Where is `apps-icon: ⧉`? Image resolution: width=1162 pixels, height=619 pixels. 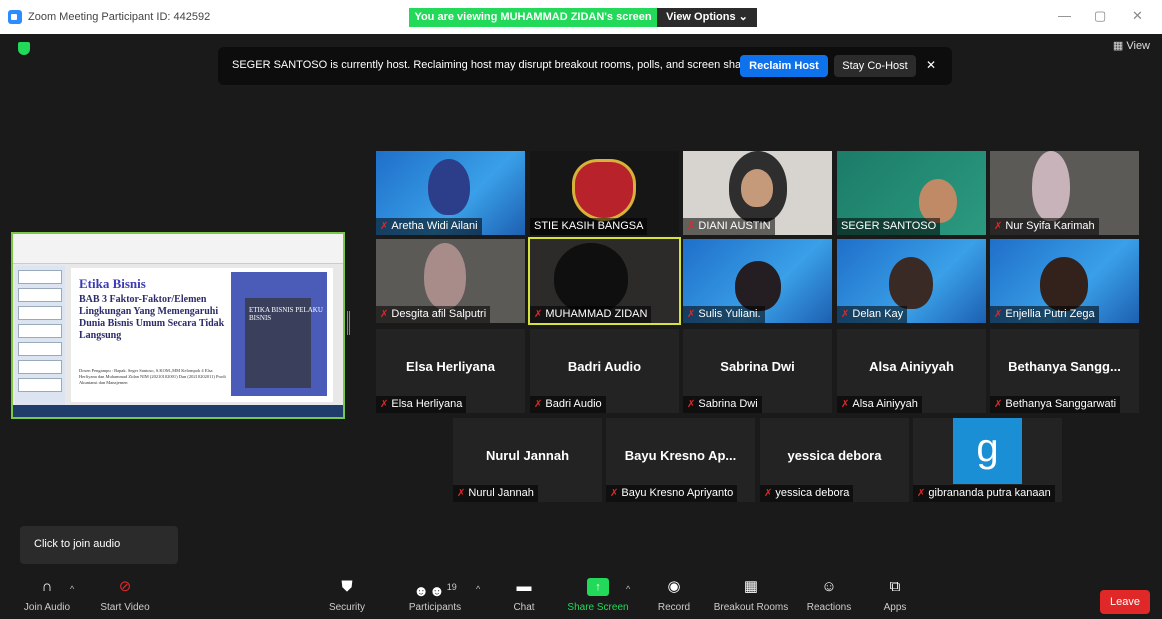
apps-icon: ⧉ is located at coordinates (895, 586).